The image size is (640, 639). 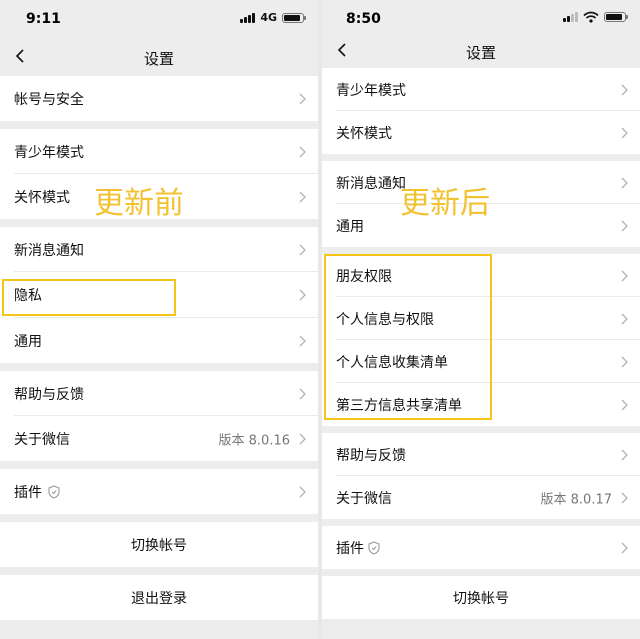 I want to click on annotation-after: 更新后, so click(x=445, y=203).